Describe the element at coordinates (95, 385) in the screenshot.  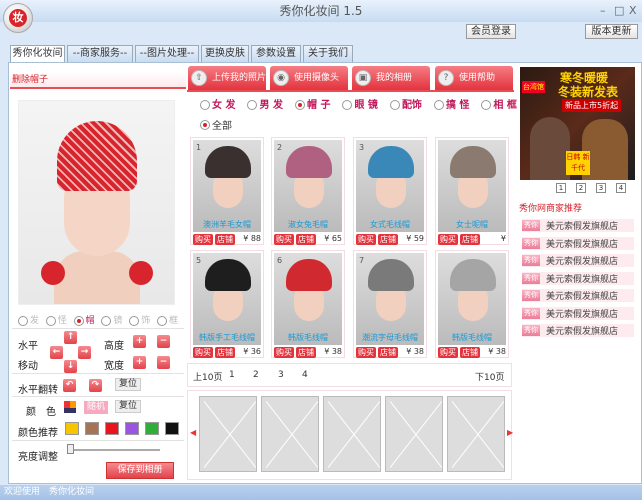
I see `flip-right-button: ↷` at that location.